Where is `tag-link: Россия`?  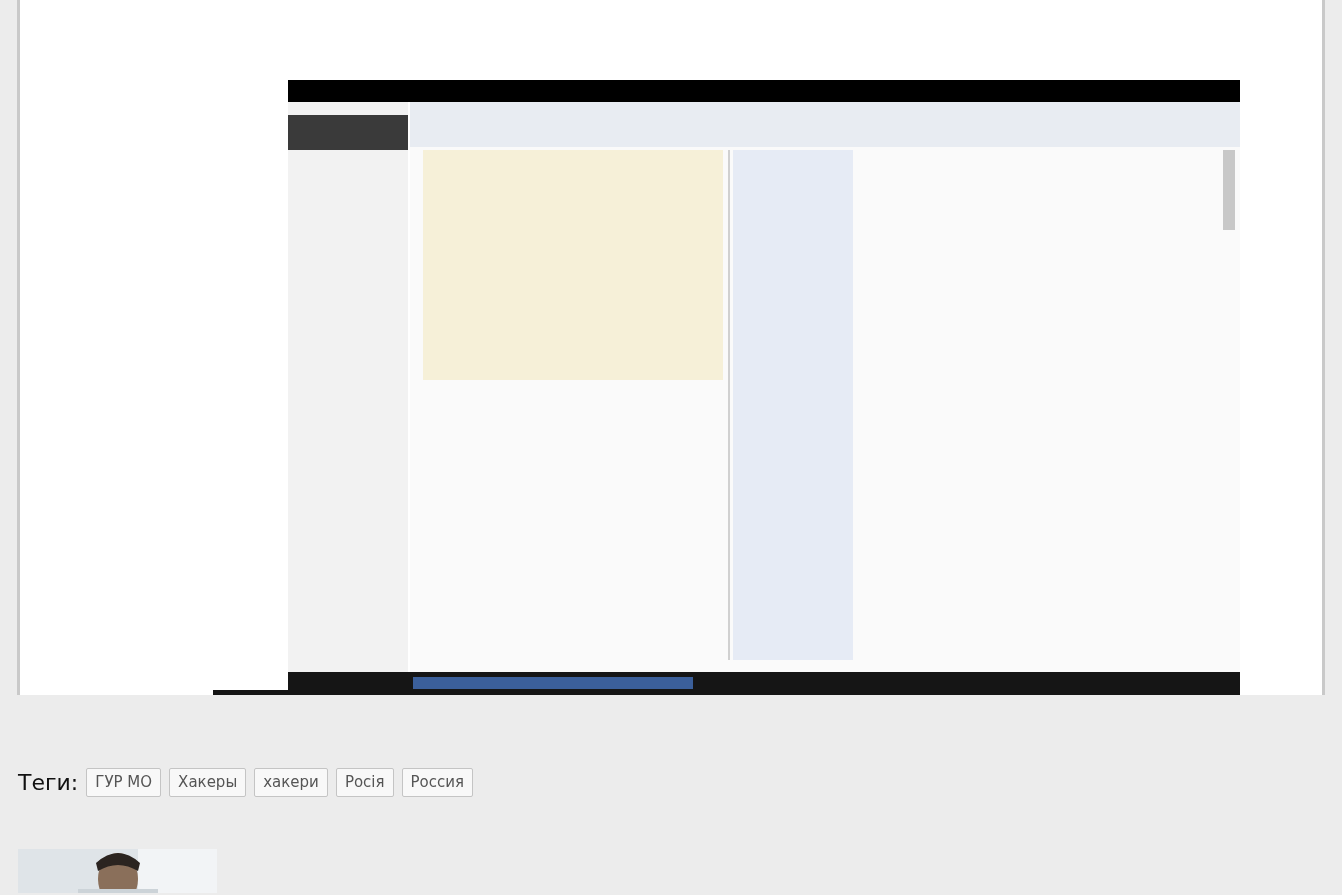 tag-link: Россия is located at coordinates (437, 782).